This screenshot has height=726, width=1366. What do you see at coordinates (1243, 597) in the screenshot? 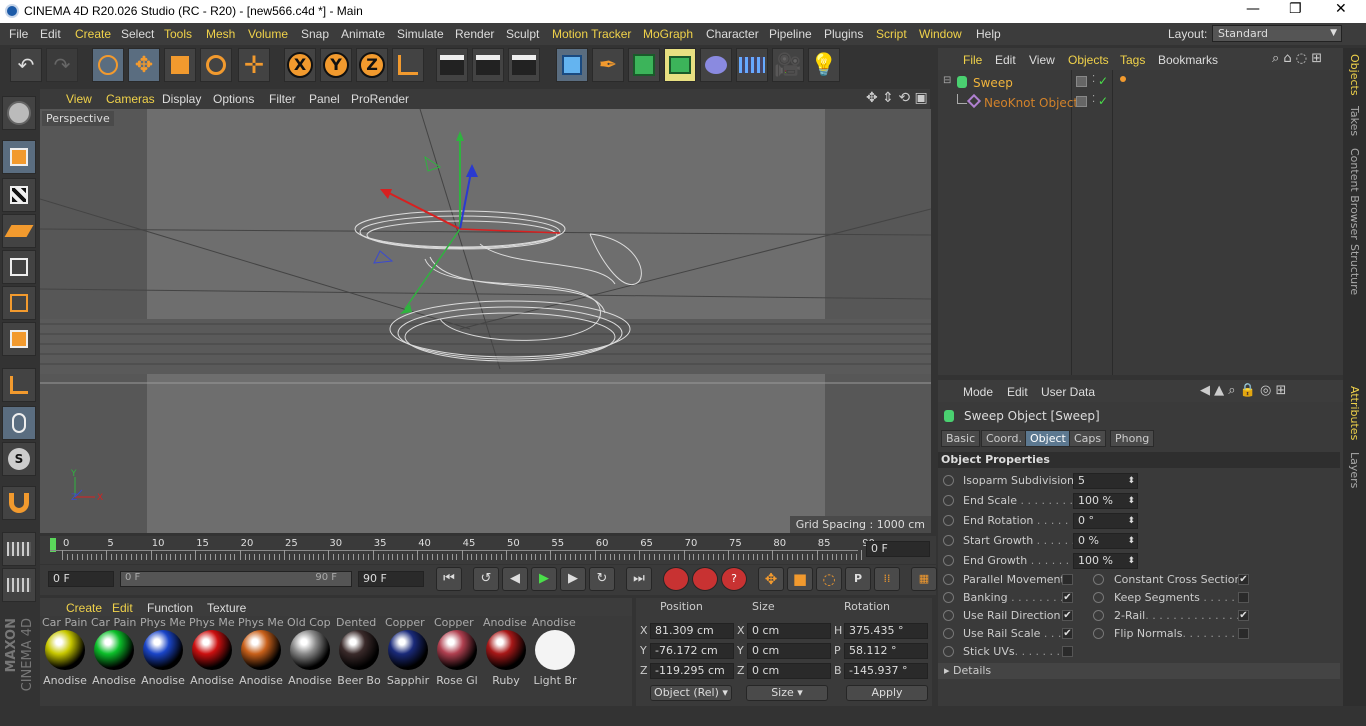
I see `checkbox` at bounding box center [1243, 597].